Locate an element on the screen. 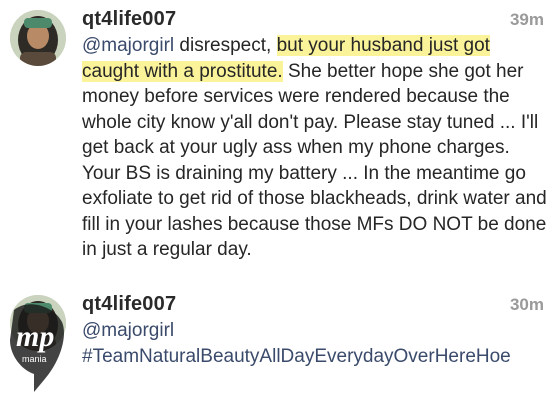 This screenshot has height=401, width=558. watermark-logo: mp mania is located at coordinates (37, 348).